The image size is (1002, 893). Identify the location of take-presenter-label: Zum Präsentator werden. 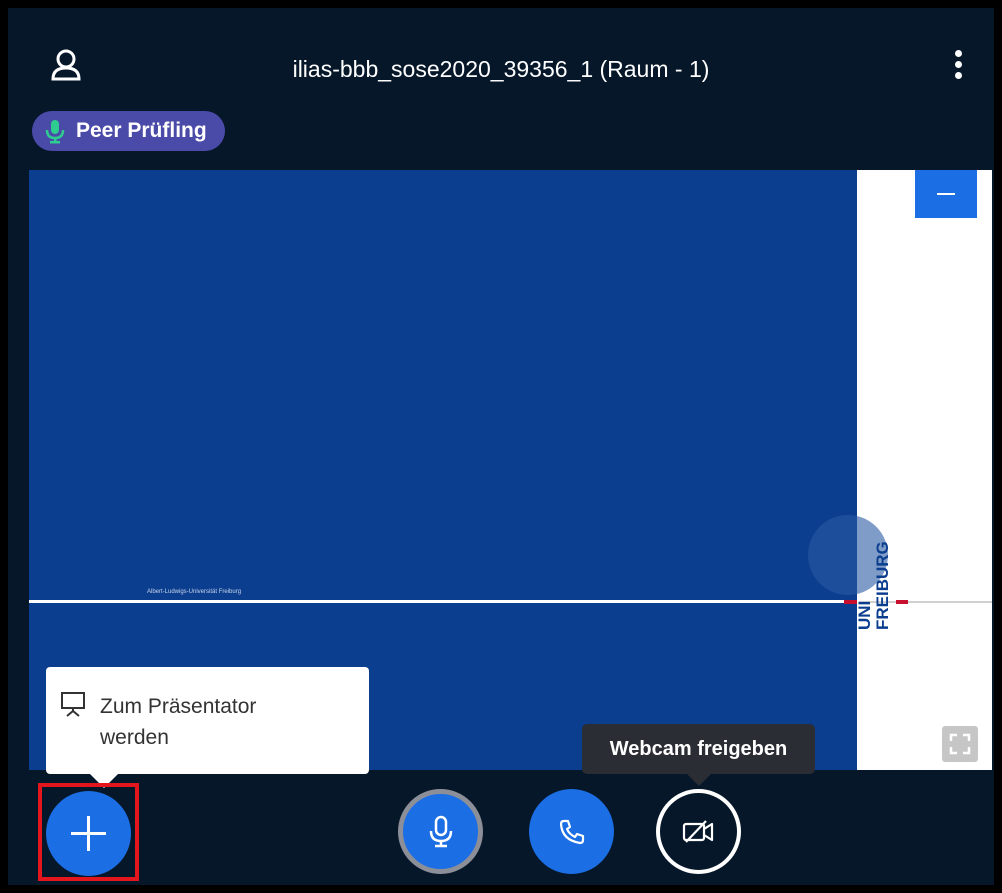
(178, 722).